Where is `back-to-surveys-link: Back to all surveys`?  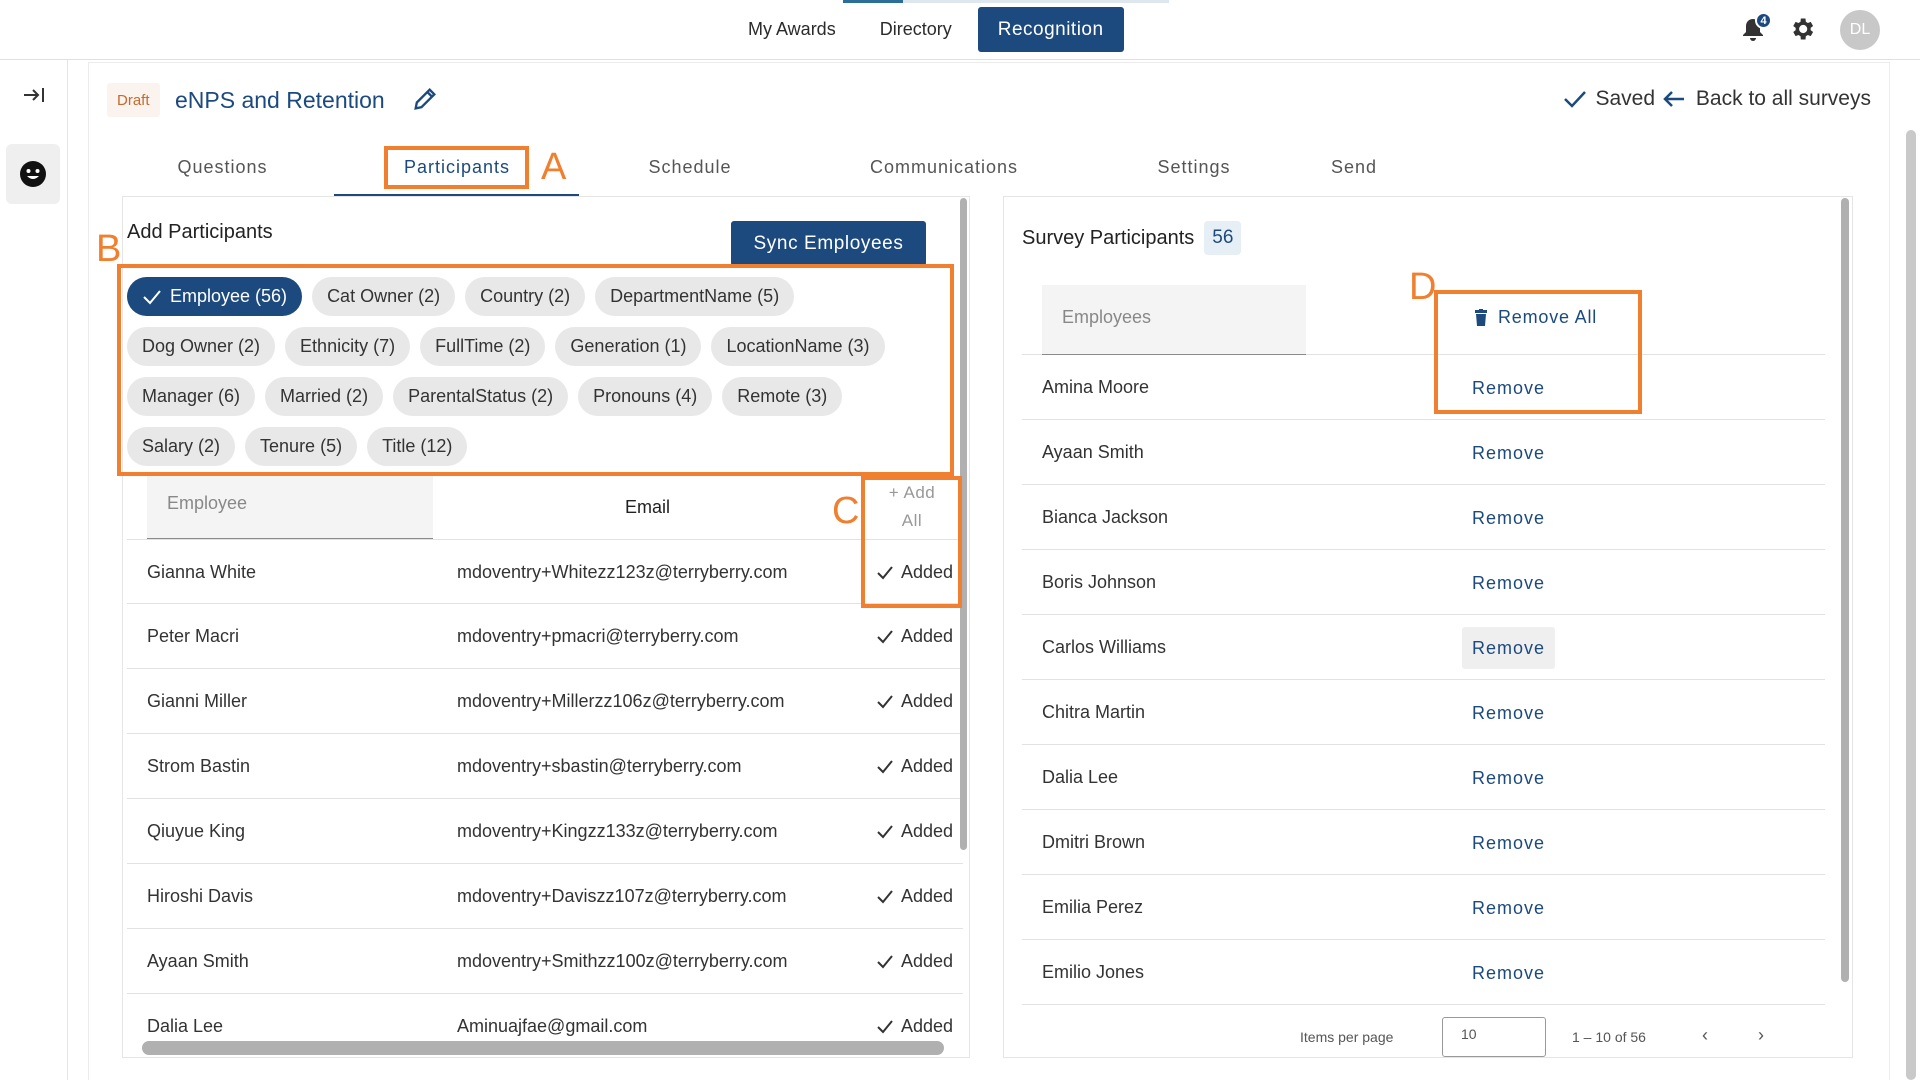 back-to-surveys-link: Back to all surveys is located at coordinates (1766, 99).